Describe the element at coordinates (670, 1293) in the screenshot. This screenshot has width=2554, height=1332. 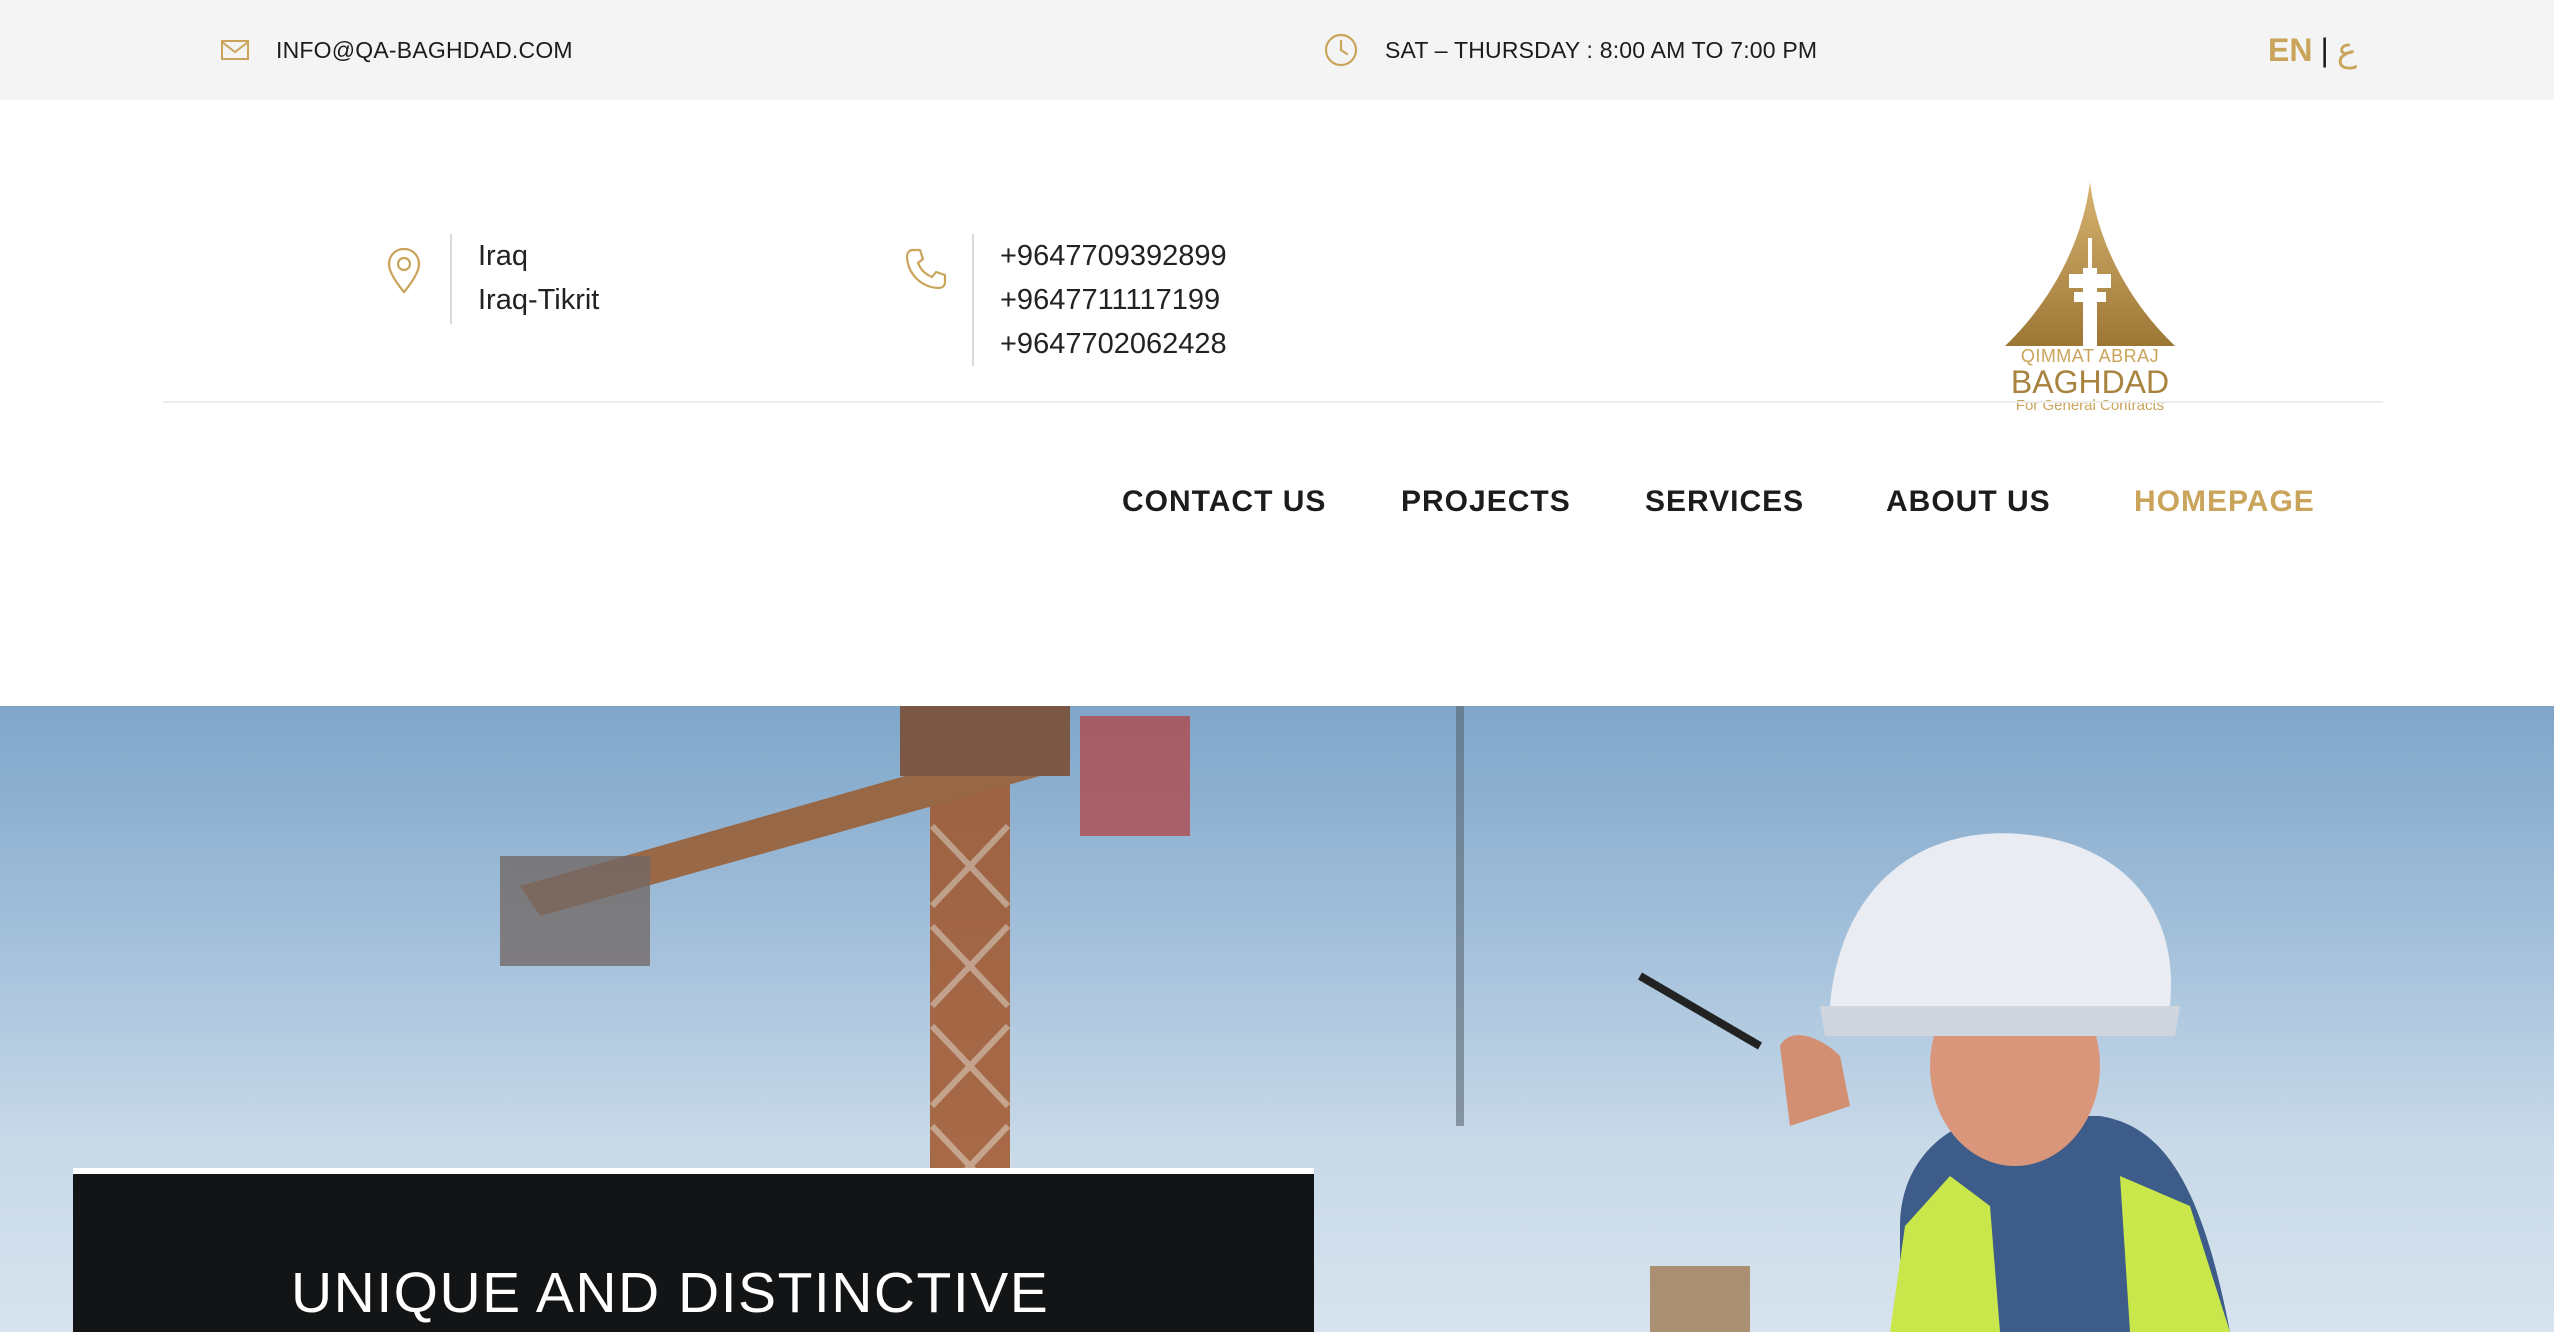
I see `hero-caption-title: UNIQUE AND DISTINCTIVE` at that location.